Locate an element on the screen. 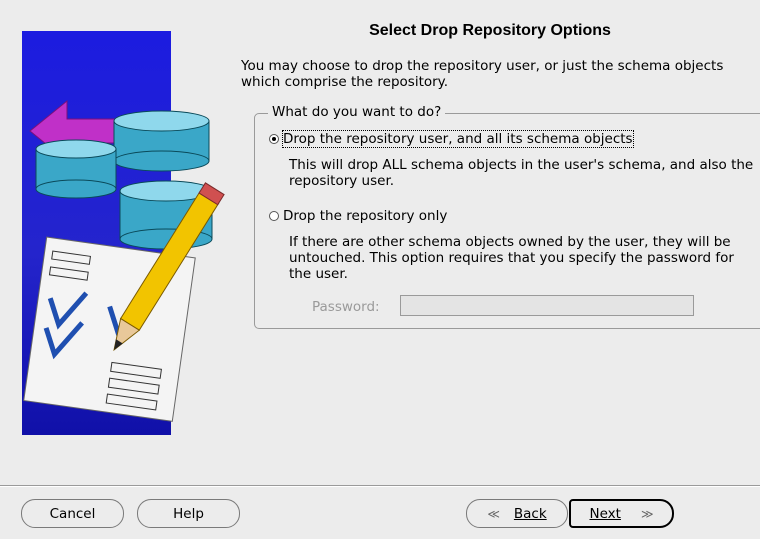 The image size is (760, 539). page-title: Select Drop Repository Options is located at coordinates (490, 30).